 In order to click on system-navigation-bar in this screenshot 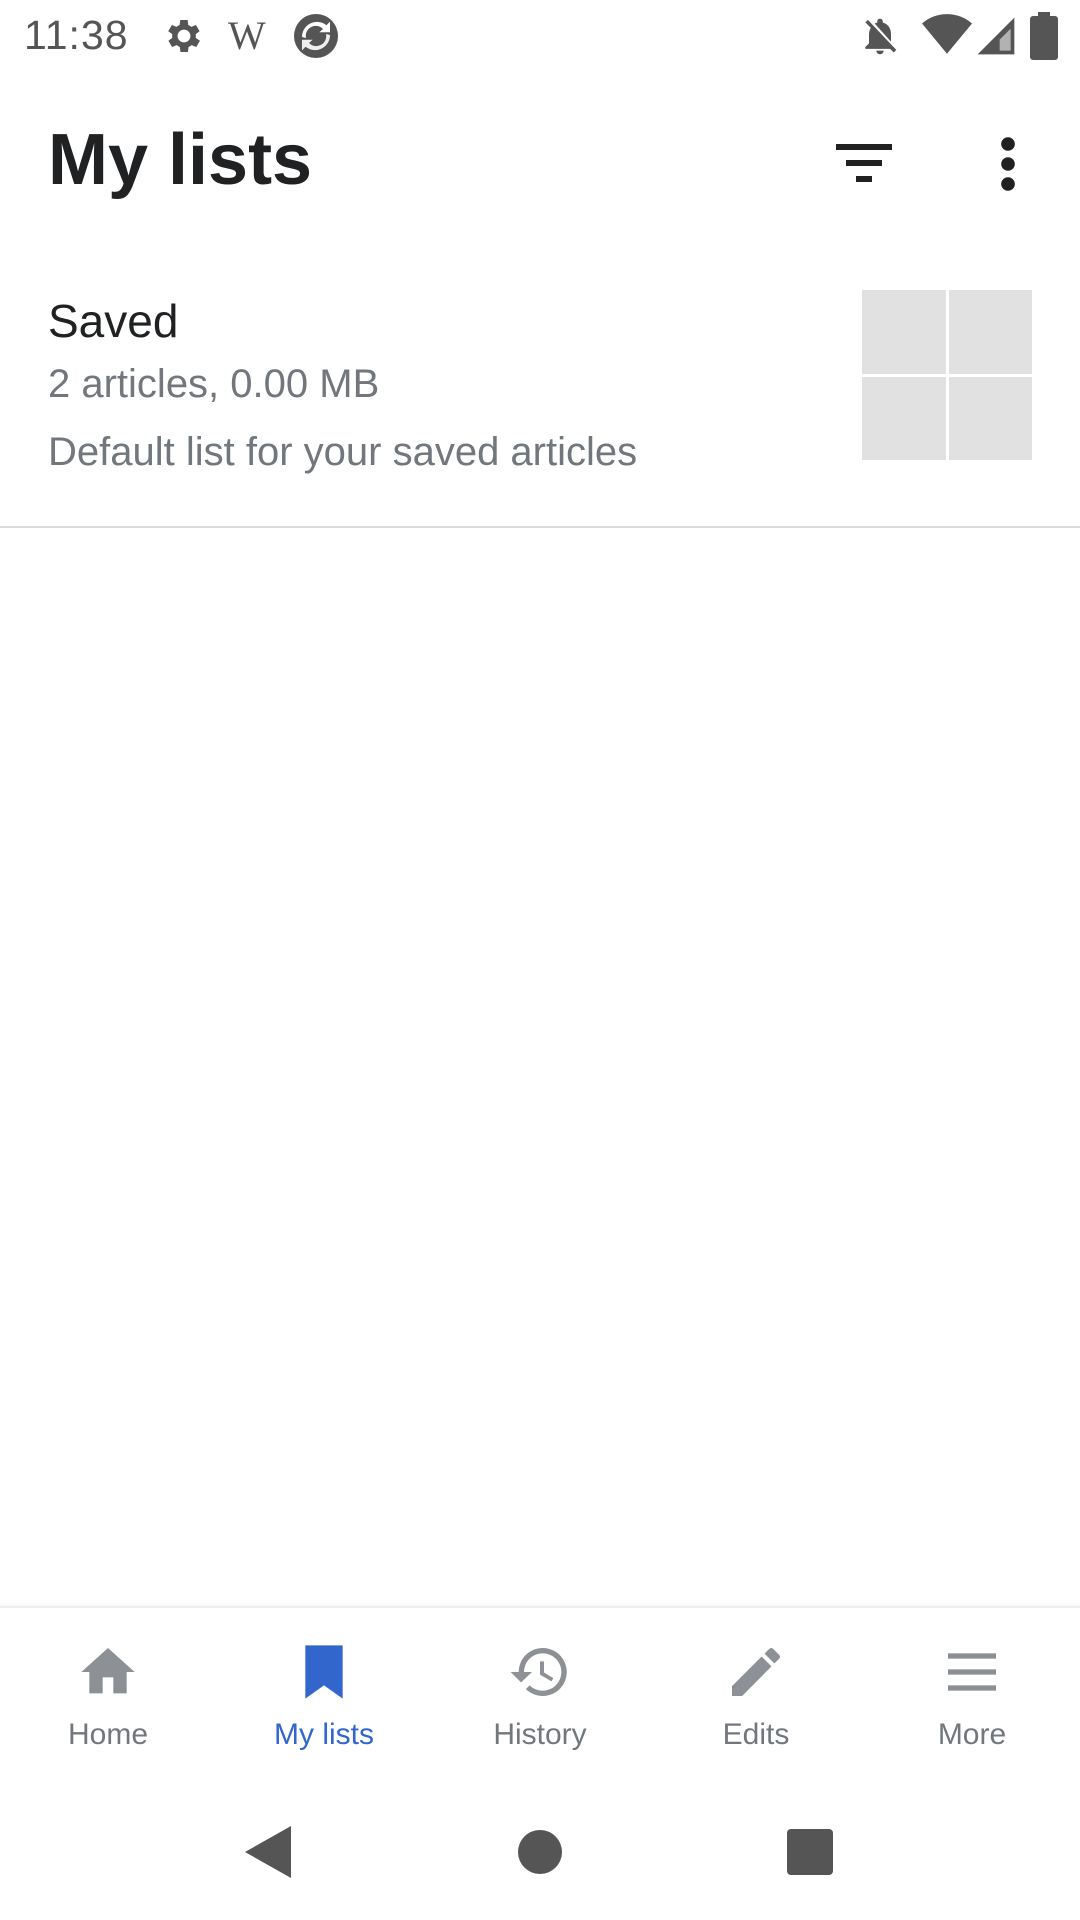, I will do `click(540, 1851)`.